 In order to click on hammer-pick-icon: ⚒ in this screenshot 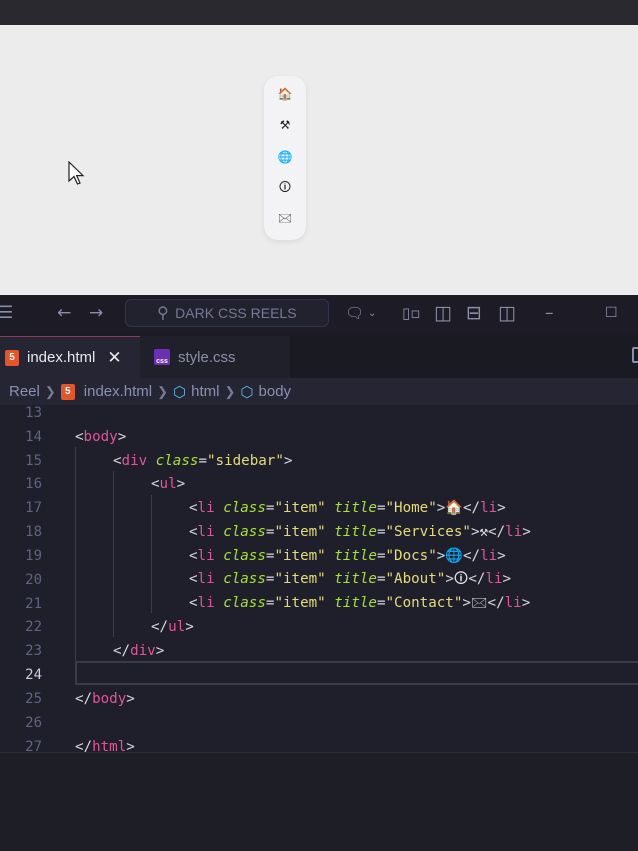, I will do `click(285, 125)`.